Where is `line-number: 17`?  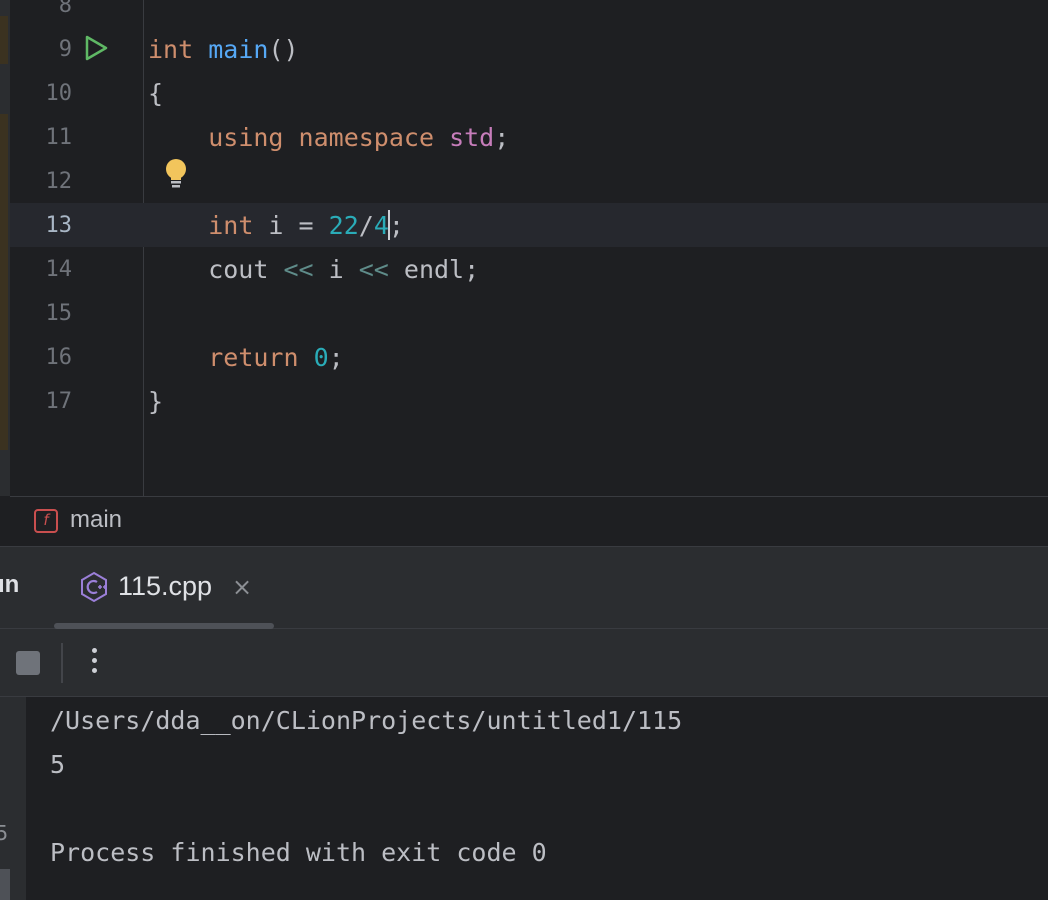 line-number: 17 is located at coordinates (41, 402).